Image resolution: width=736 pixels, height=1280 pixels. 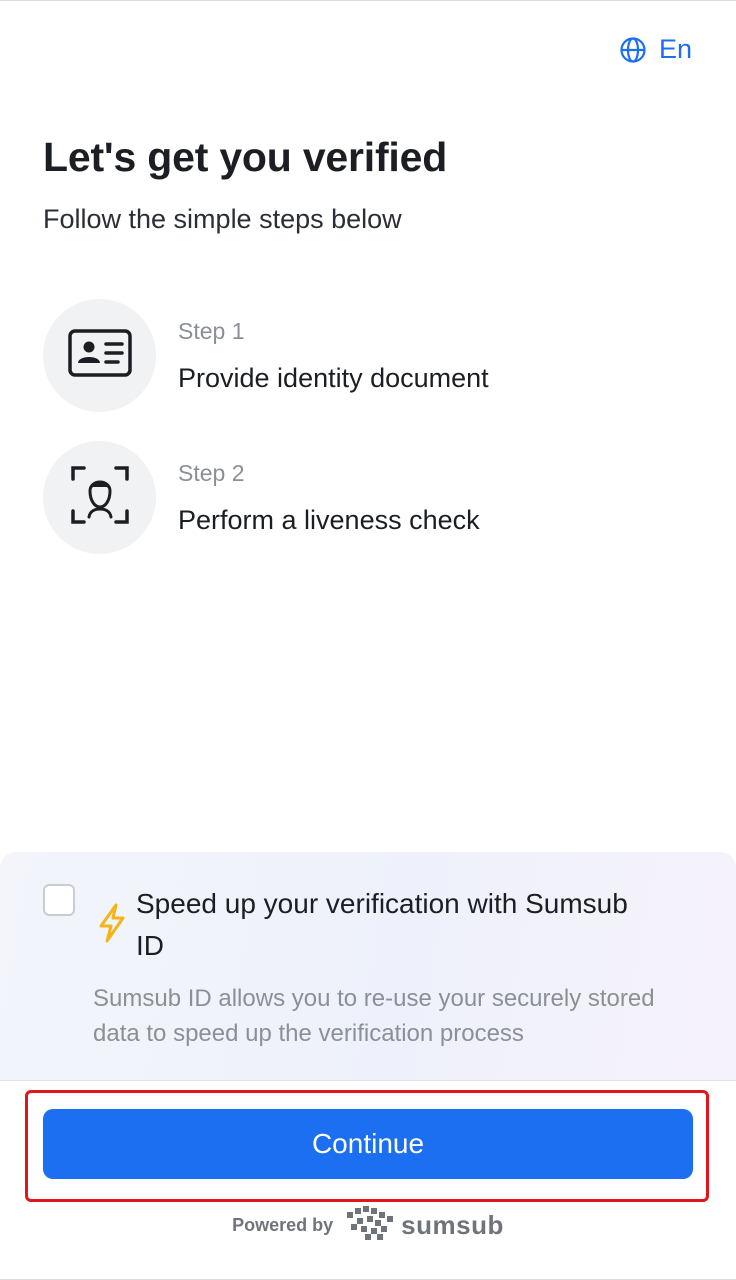 I want to click on step-1-label: Provide identity document, so click(x=333, y=377).